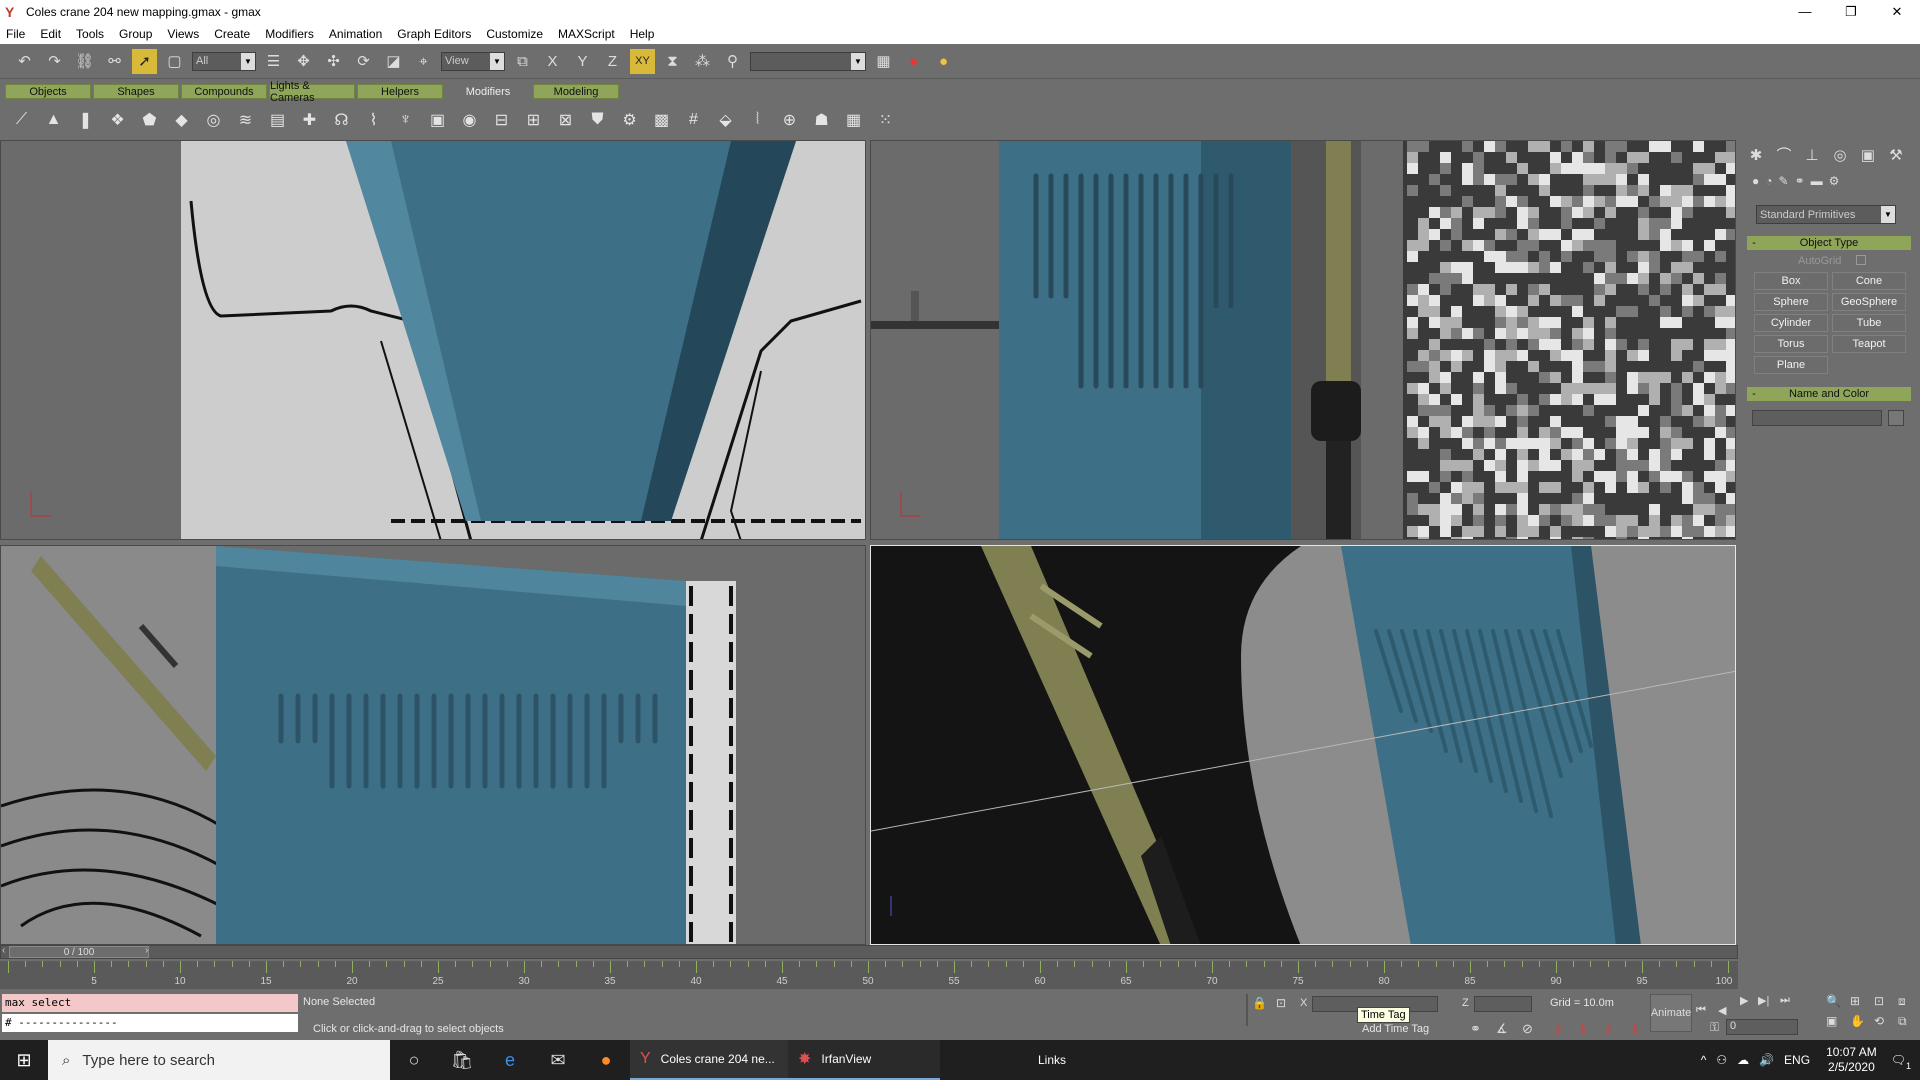  What do you see at coordinates (114, 61) in the screenshot?
I see `unlink-icon: ⚯` at bounding box center [114, 61].